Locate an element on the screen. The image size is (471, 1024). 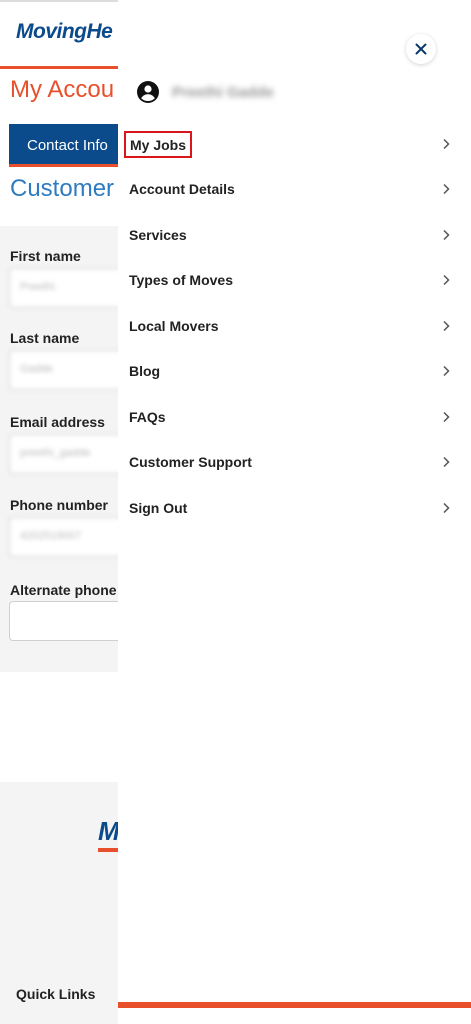
drawer-bottom-bar is located at coordinates (294, 1005).